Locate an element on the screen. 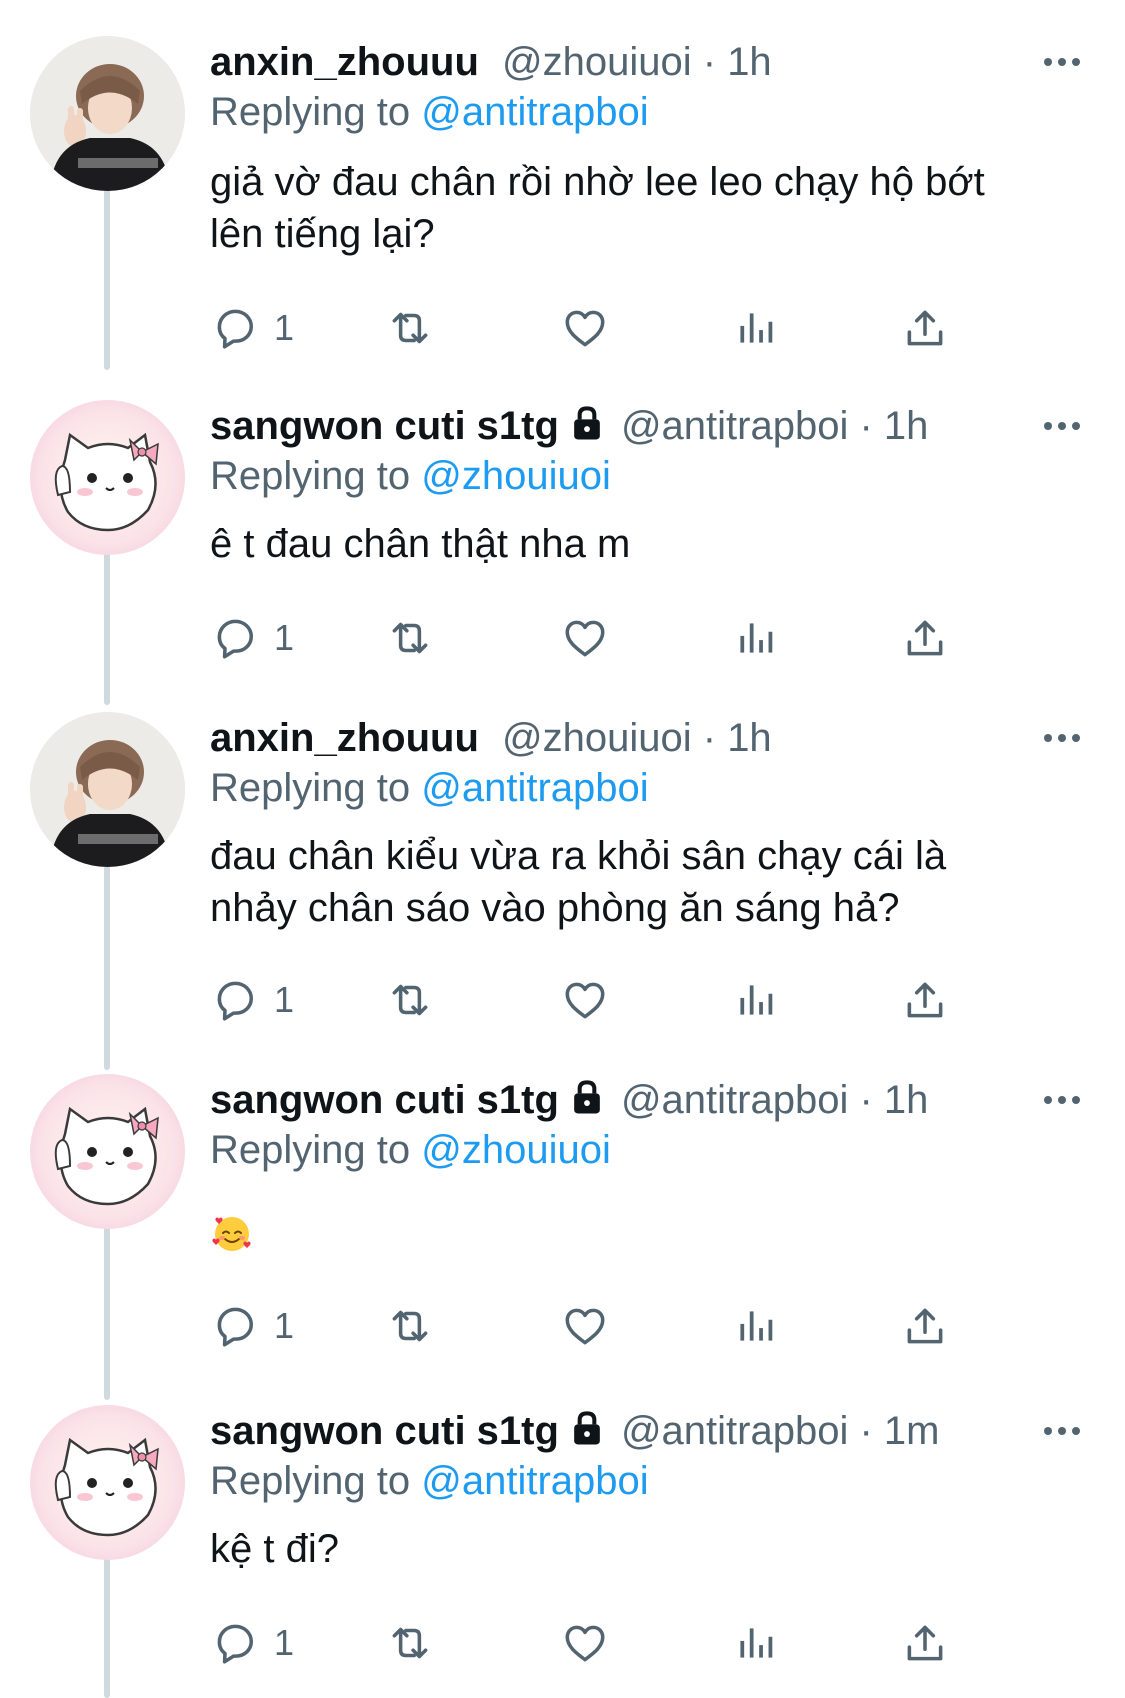 This screenshot has width=1125, height=1698. tweet-header: sangwon cuti s1tg @antitrapboi · 1m is located at coordinates (667, 1431).